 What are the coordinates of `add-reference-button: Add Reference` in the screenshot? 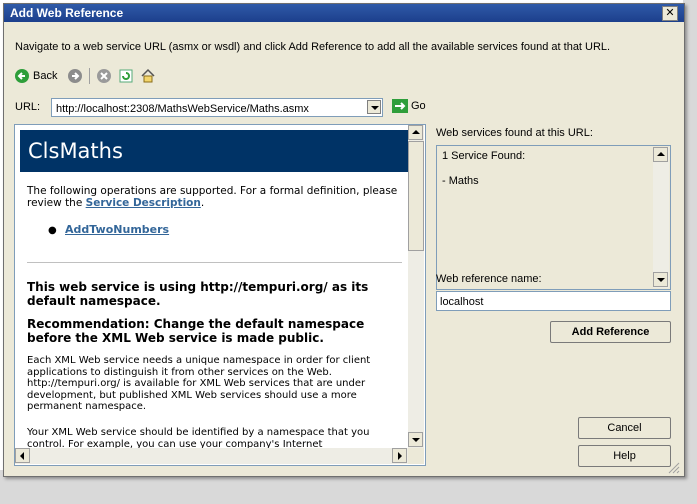 It's located at (610, 332).